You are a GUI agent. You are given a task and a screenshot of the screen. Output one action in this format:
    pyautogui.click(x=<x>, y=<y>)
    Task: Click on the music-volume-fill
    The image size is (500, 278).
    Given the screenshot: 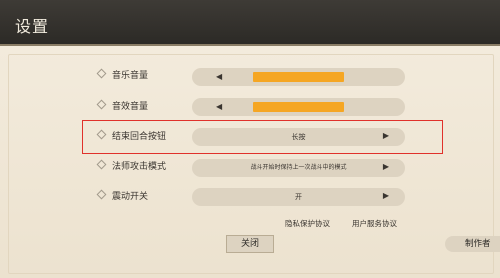 What is the action you would take?
    pyautogui.click(x=298, y=77)
    